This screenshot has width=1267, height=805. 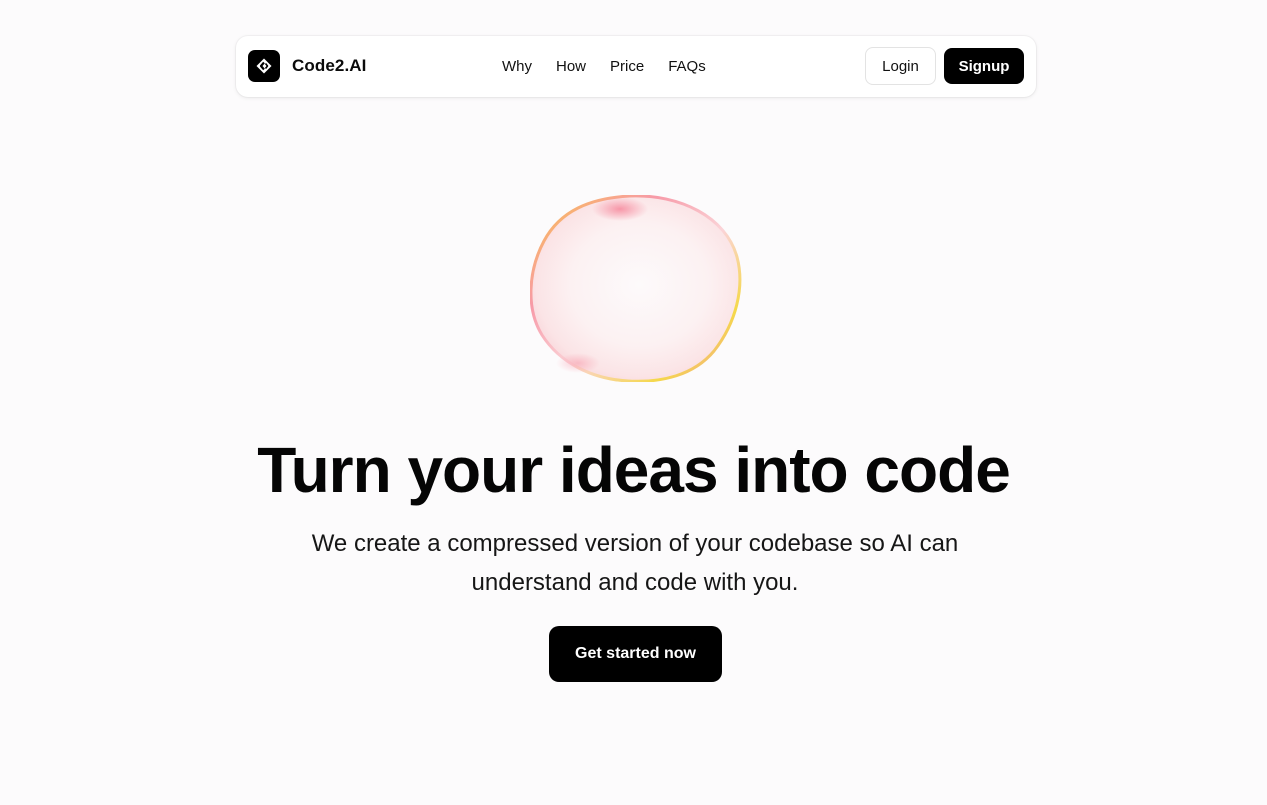 I want to click on brand-home-link: Code2.AI, so click(x=307, y=66).